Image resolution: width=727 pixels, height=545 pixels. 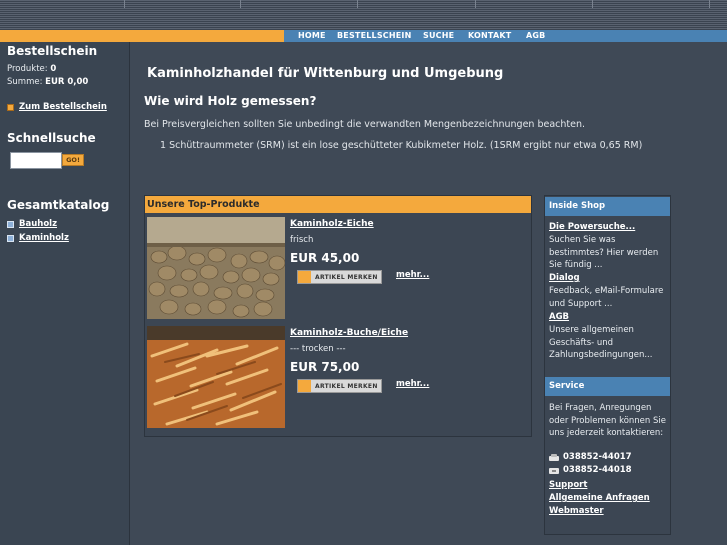 I want to click on cart-products-label: Produkte:, so click(x=27, y=69).